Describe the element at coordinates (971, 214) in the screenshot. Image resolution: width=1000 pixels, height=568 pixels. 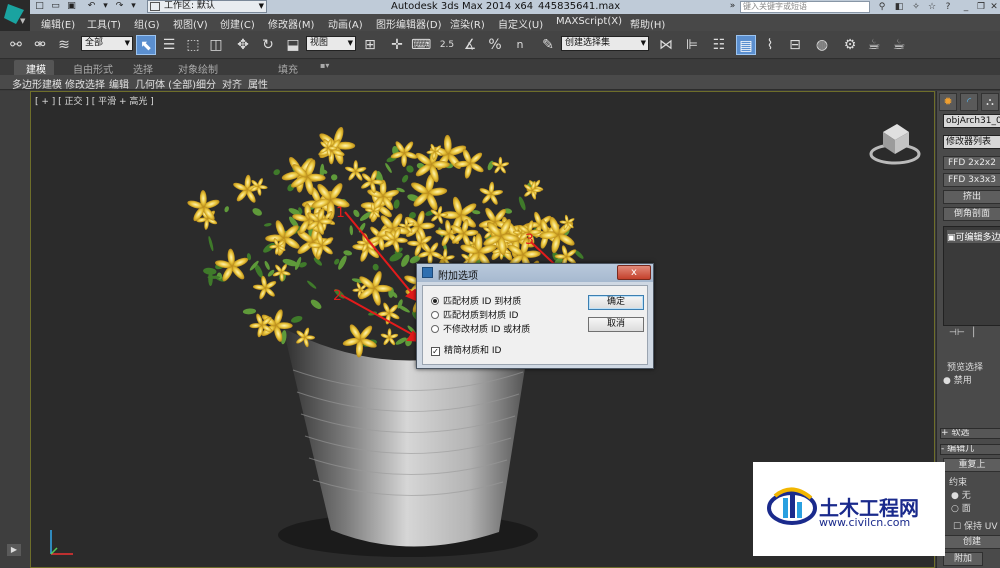
I see `bevel-profile-button: 倒角剖面` at that location.